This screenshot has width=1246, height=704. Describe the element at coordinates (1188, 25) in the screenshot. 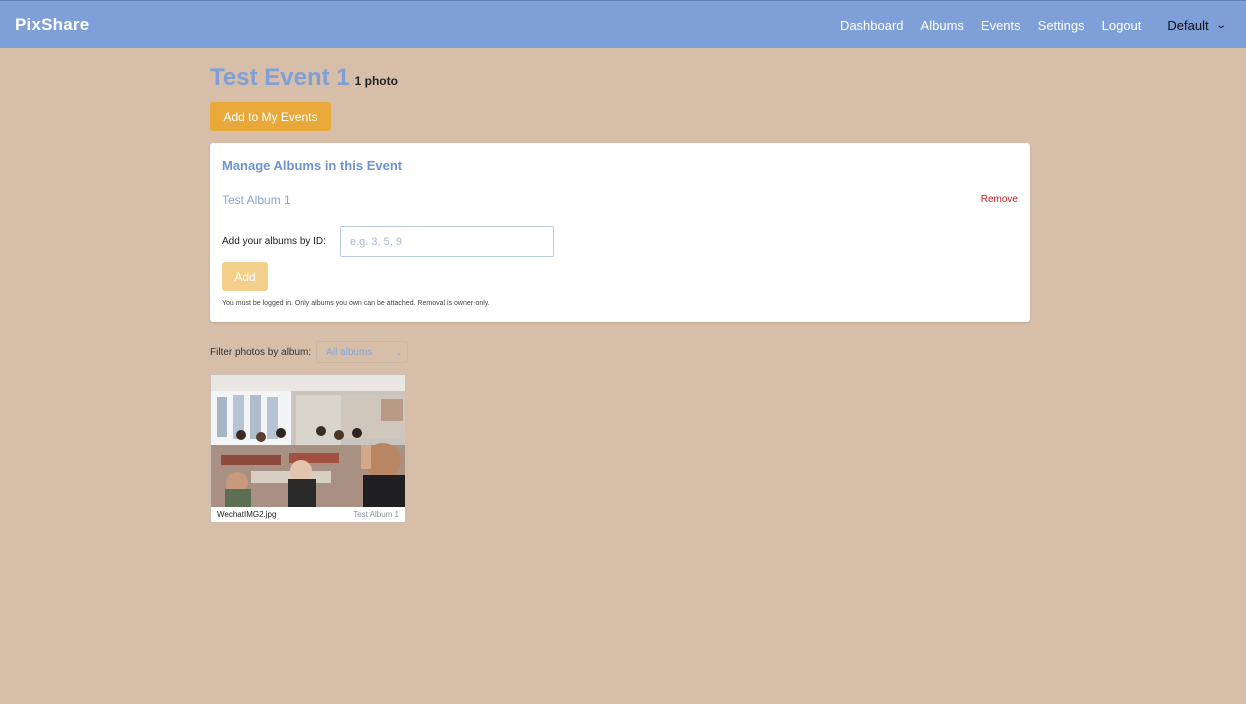

I see `profile-name: Default` at that location.